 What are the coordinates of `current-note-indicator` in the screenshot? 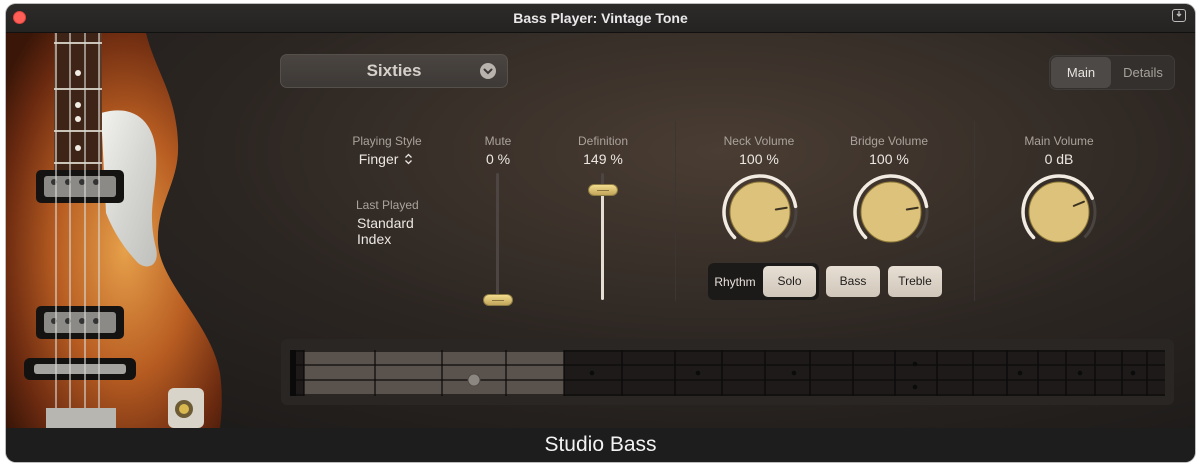 It's located at (474, 380).